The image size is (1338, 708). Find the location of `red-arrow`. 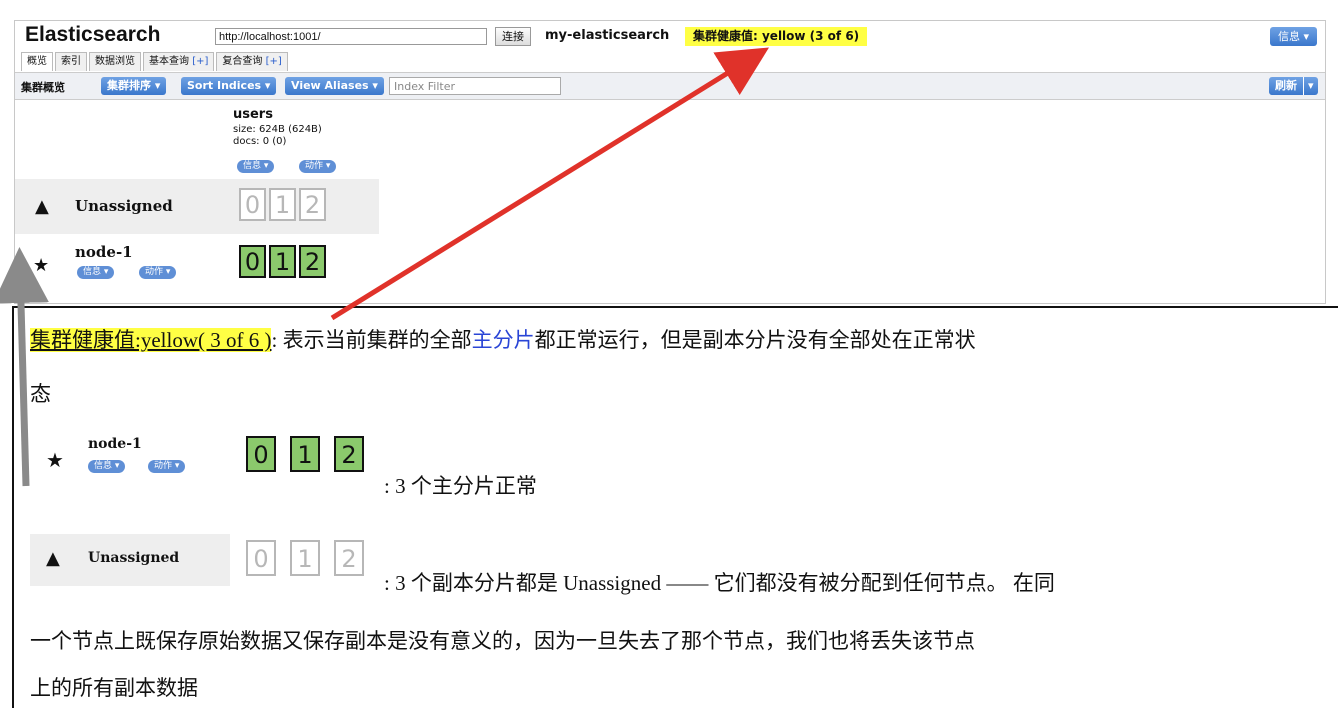

red-arrow is located at coordinates (550, 184).